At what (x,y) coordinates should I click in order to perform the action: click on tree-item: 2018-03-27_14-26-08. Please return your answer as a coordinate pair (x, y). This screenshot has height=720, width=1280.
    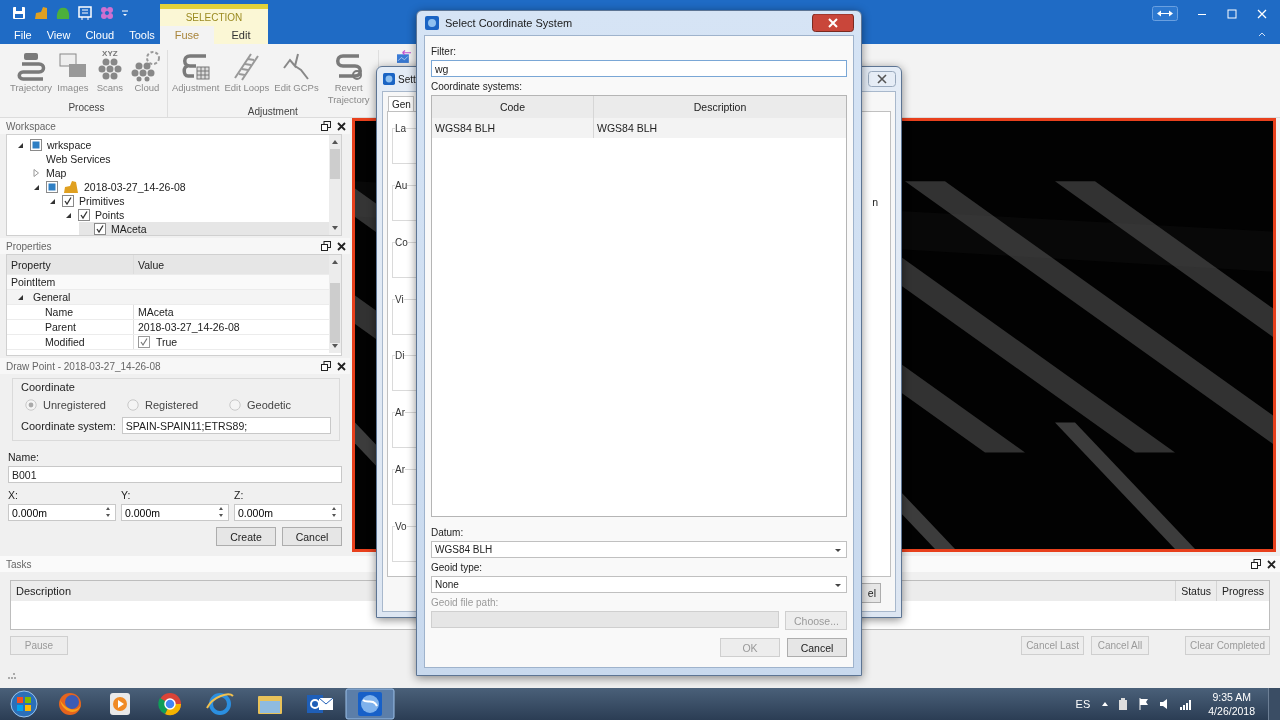
    Looking at the image, I should click on (180, 187).